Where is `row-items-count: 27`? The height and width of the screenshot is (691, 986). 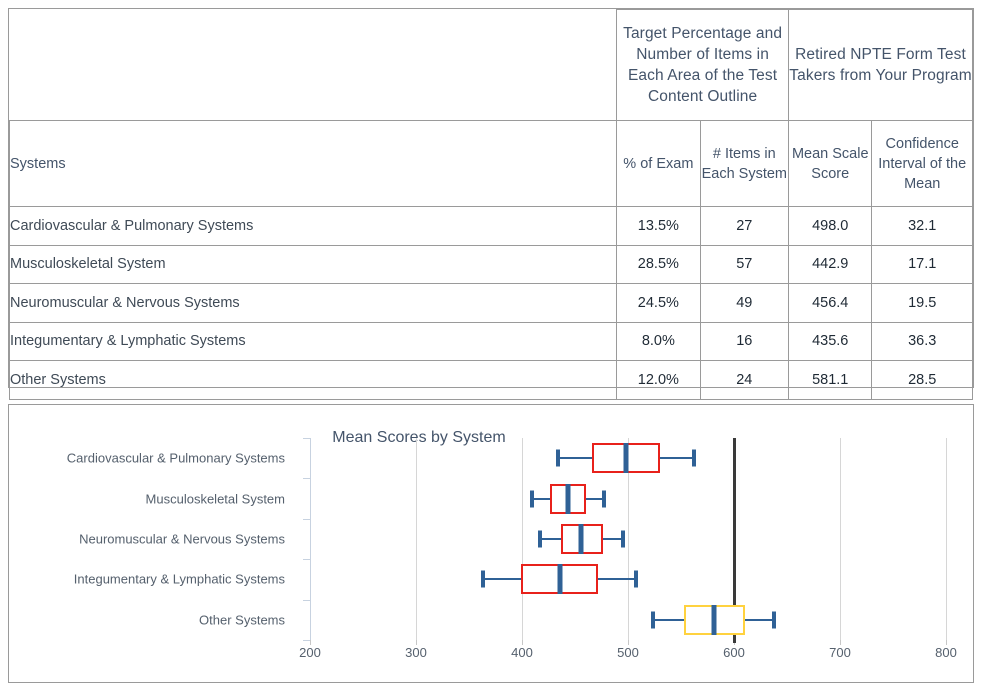
row-items-count: 27 is located at coordinates (744, 226).